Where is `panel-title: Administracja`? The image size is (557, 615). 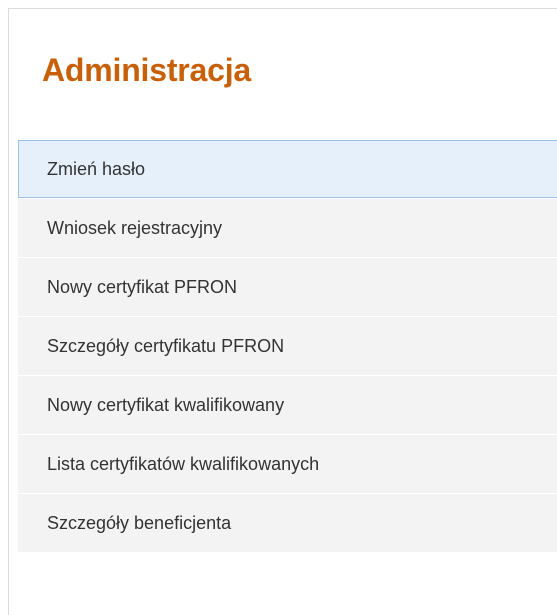
panel-title: Administracja is located at coordinates (147, 70).